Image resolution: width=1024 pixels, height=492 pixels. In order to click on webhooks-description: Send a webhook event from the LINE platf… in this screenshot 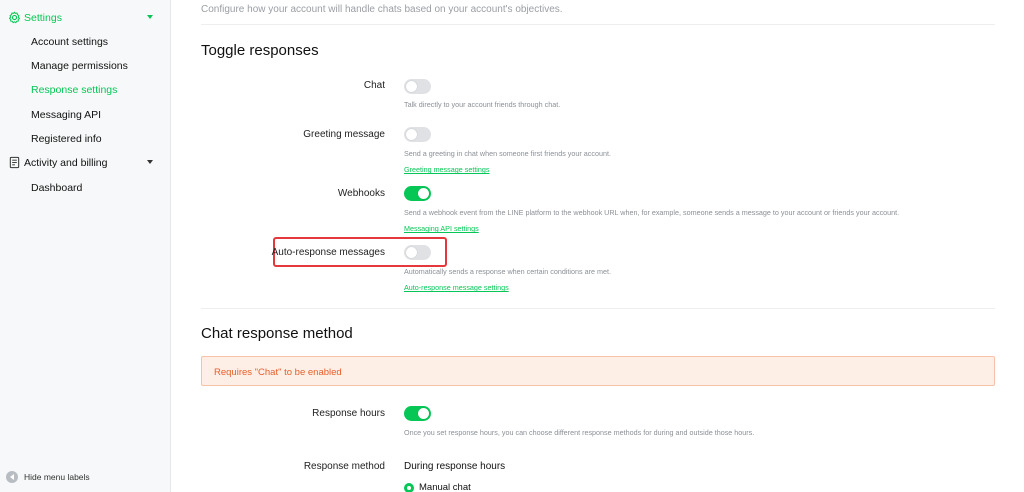, I will do `click(652, 212)`.